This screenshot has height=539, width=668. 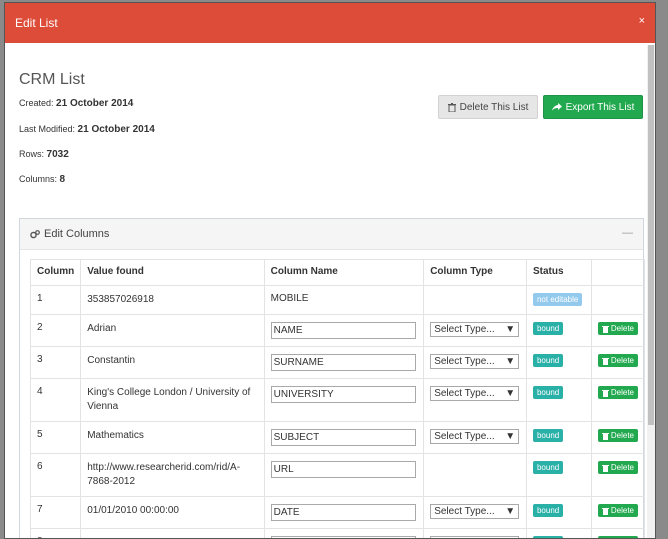 I want to click on cell-name: MOBILE, so click(x=344, y=300).